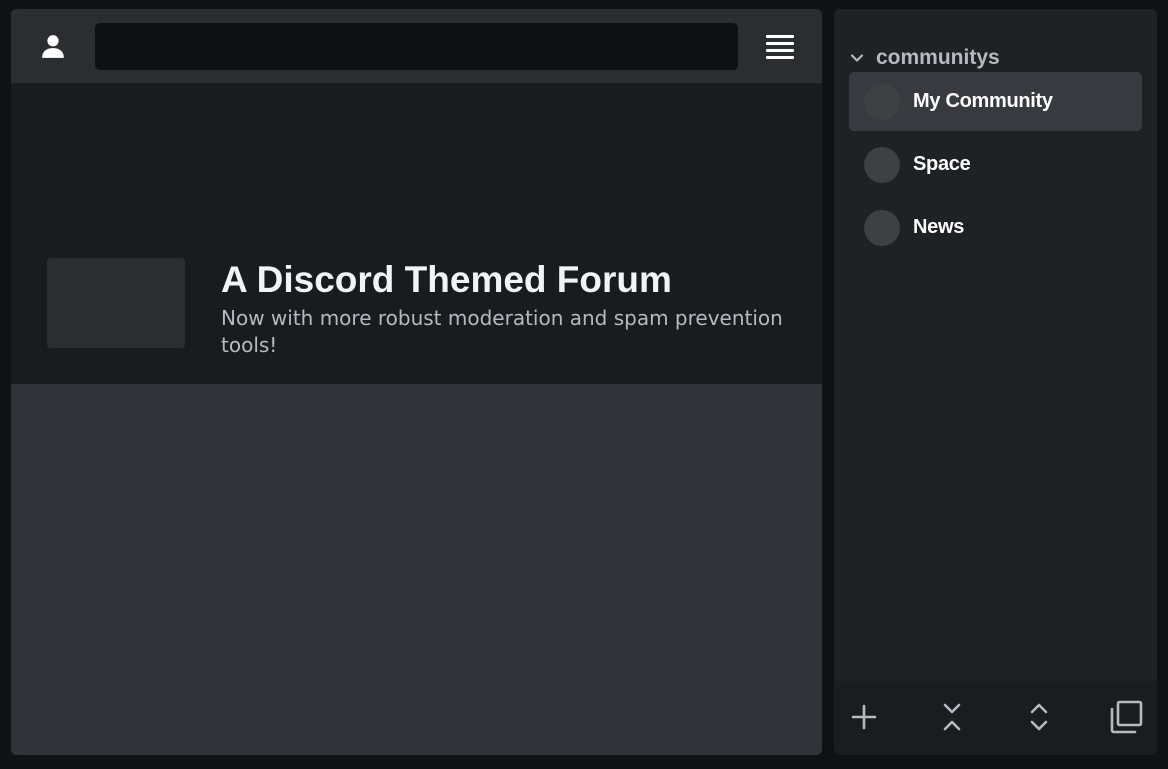 The height and width of the screenshot is (769, 1168). Describe the element at coordinates (995, 227) in the screenshot. I see `community-item-news: News` at that location.